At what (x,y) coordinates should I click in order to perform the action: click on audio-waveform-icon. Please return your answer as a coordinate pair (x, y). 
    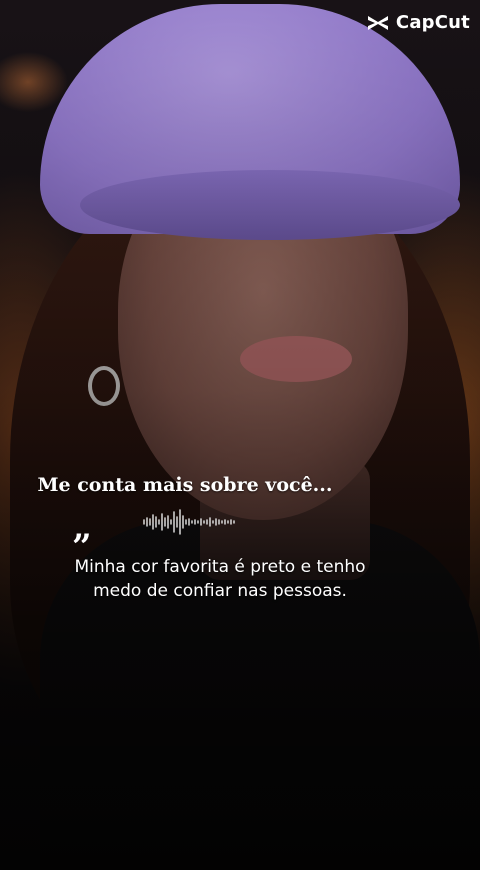
    Looking at the image, I should click on (189, 522).